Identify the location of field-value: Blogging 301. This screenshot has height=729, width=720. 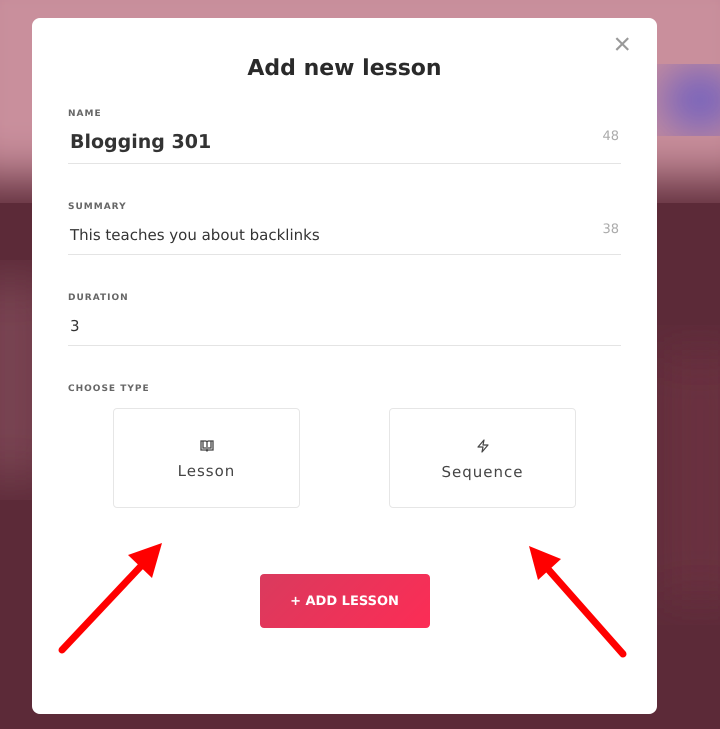
(141, 141).